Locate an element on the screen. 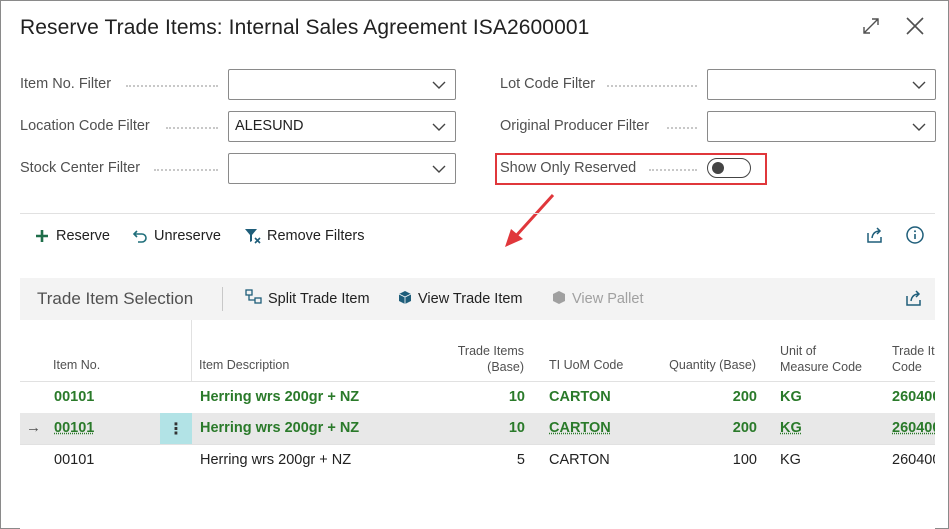 The width and height of the screenshot is (949, 529). lot-code-filter-label: Lot Code Filter is located at coordinates (548, 84).